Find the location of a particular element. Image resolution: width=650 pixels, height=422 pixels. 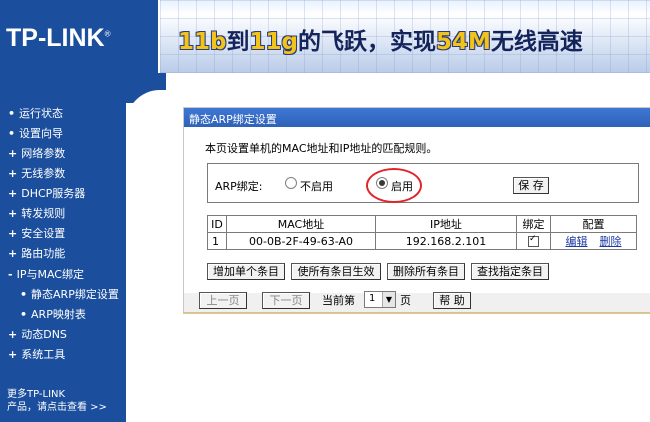

sidebar-item-security: + 安全设置 is located at coordinates (36, 233).